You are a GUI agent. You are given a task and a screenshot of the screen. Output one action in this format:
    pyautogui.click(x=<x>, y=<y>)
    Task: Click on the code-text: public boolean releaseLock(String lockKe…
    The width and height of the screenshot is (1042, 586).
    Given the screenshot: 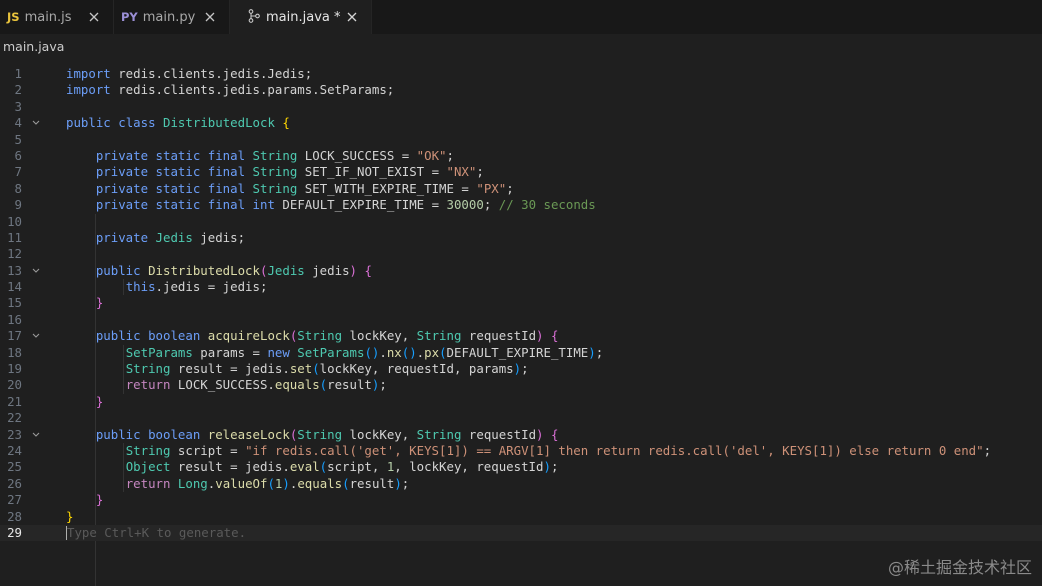 What is the action you would take?
    pyautogui.click(x=327, y=434)
    